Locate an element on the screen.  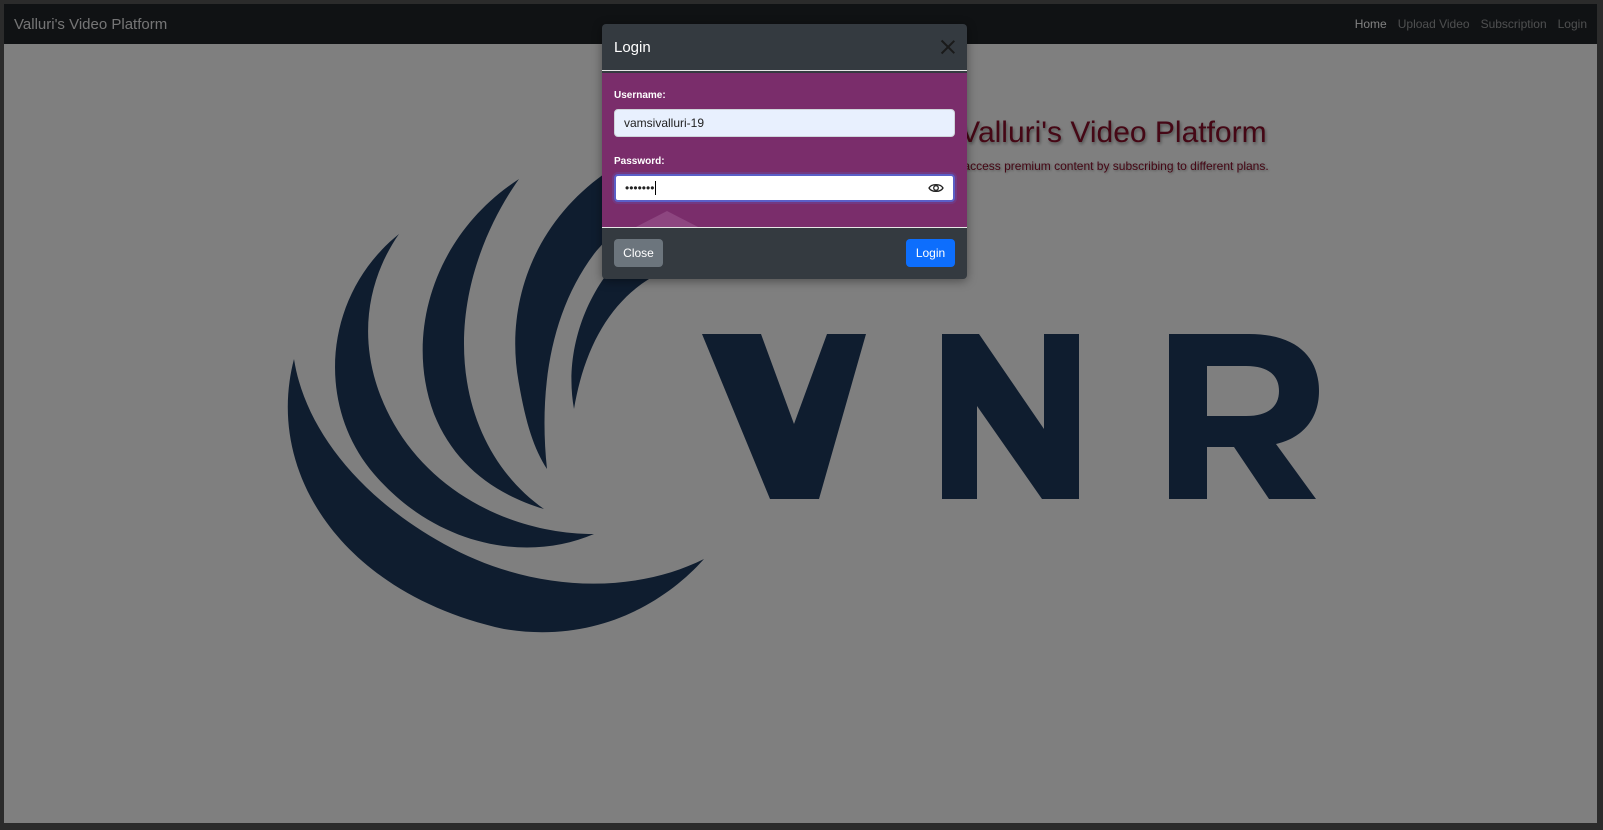
text-caret is located at coordinates (656, 188).